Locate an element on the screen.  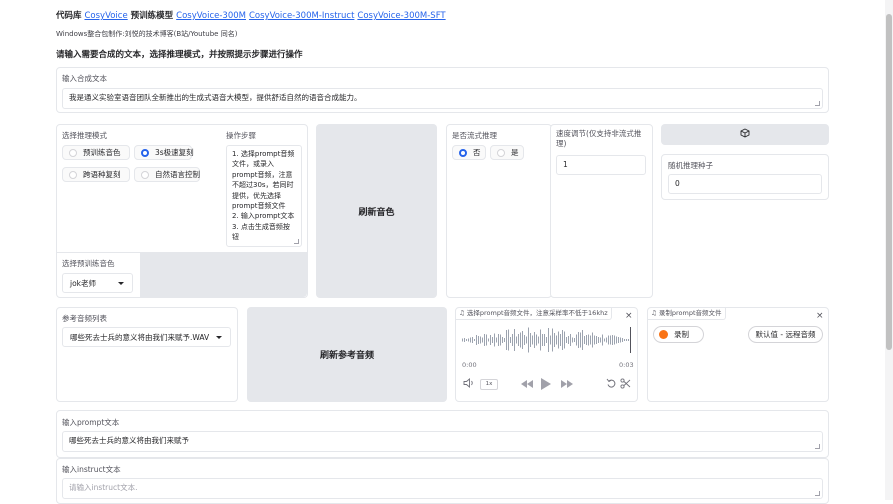
fast-forward-icon is located at coordinates (567, 385).